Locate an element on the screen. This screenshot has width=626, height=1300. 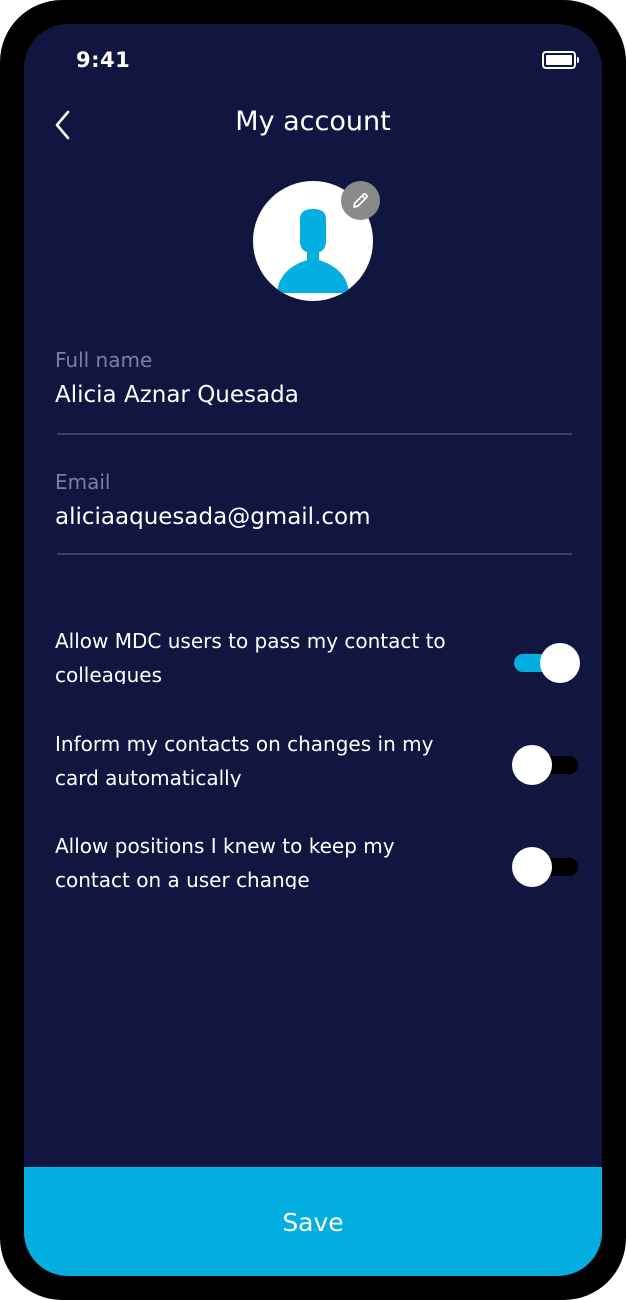
full-name-field: Alicia Aznar Quesada is located at coordinates (177, 395).